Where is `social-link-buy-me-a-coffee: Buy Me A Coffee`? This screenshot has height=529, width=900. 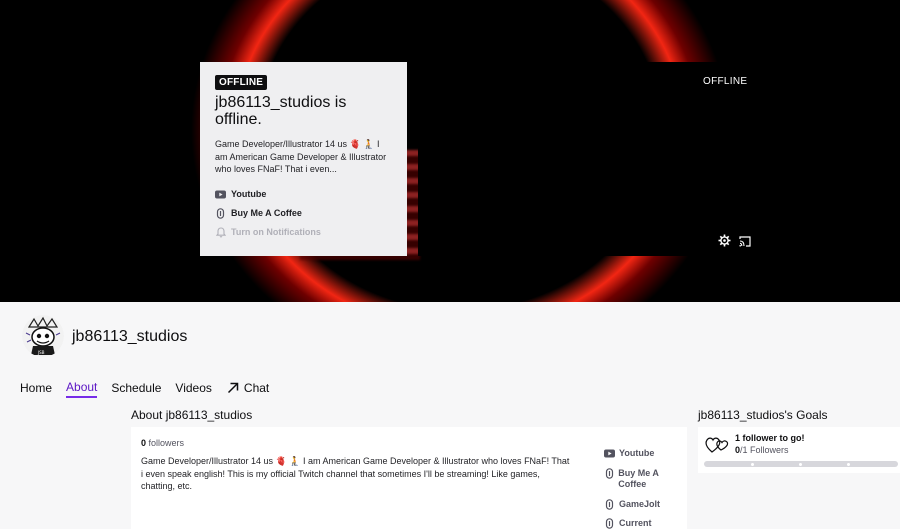
social-link-buy-me-a-coffee: Buy Me A Coffee is located at coordinates (644, 479).